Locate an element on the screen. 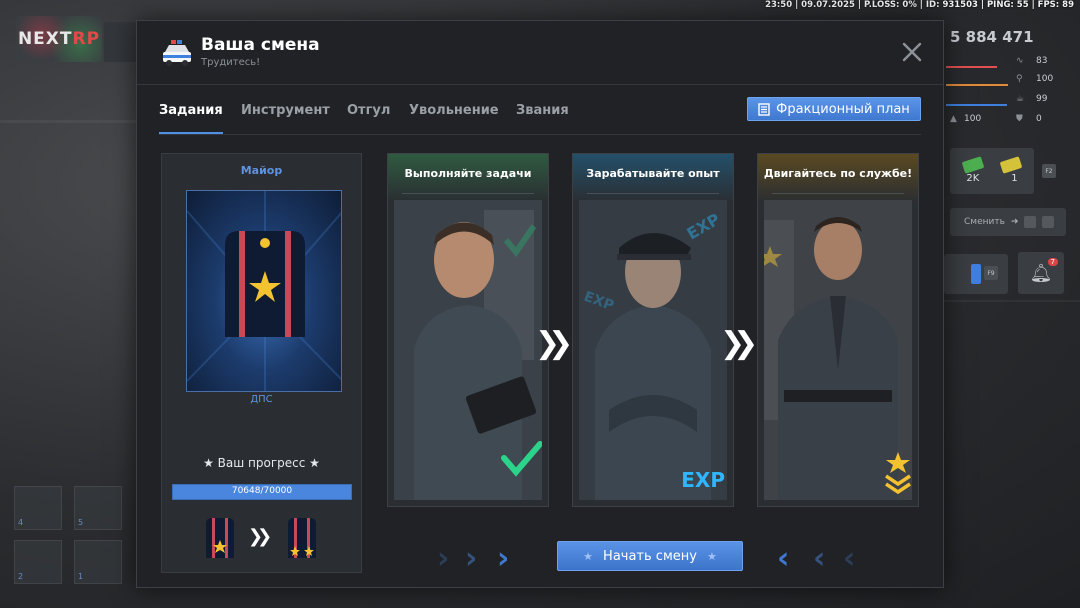  water-icon: ☕ is located at coordinates (1020, 99).